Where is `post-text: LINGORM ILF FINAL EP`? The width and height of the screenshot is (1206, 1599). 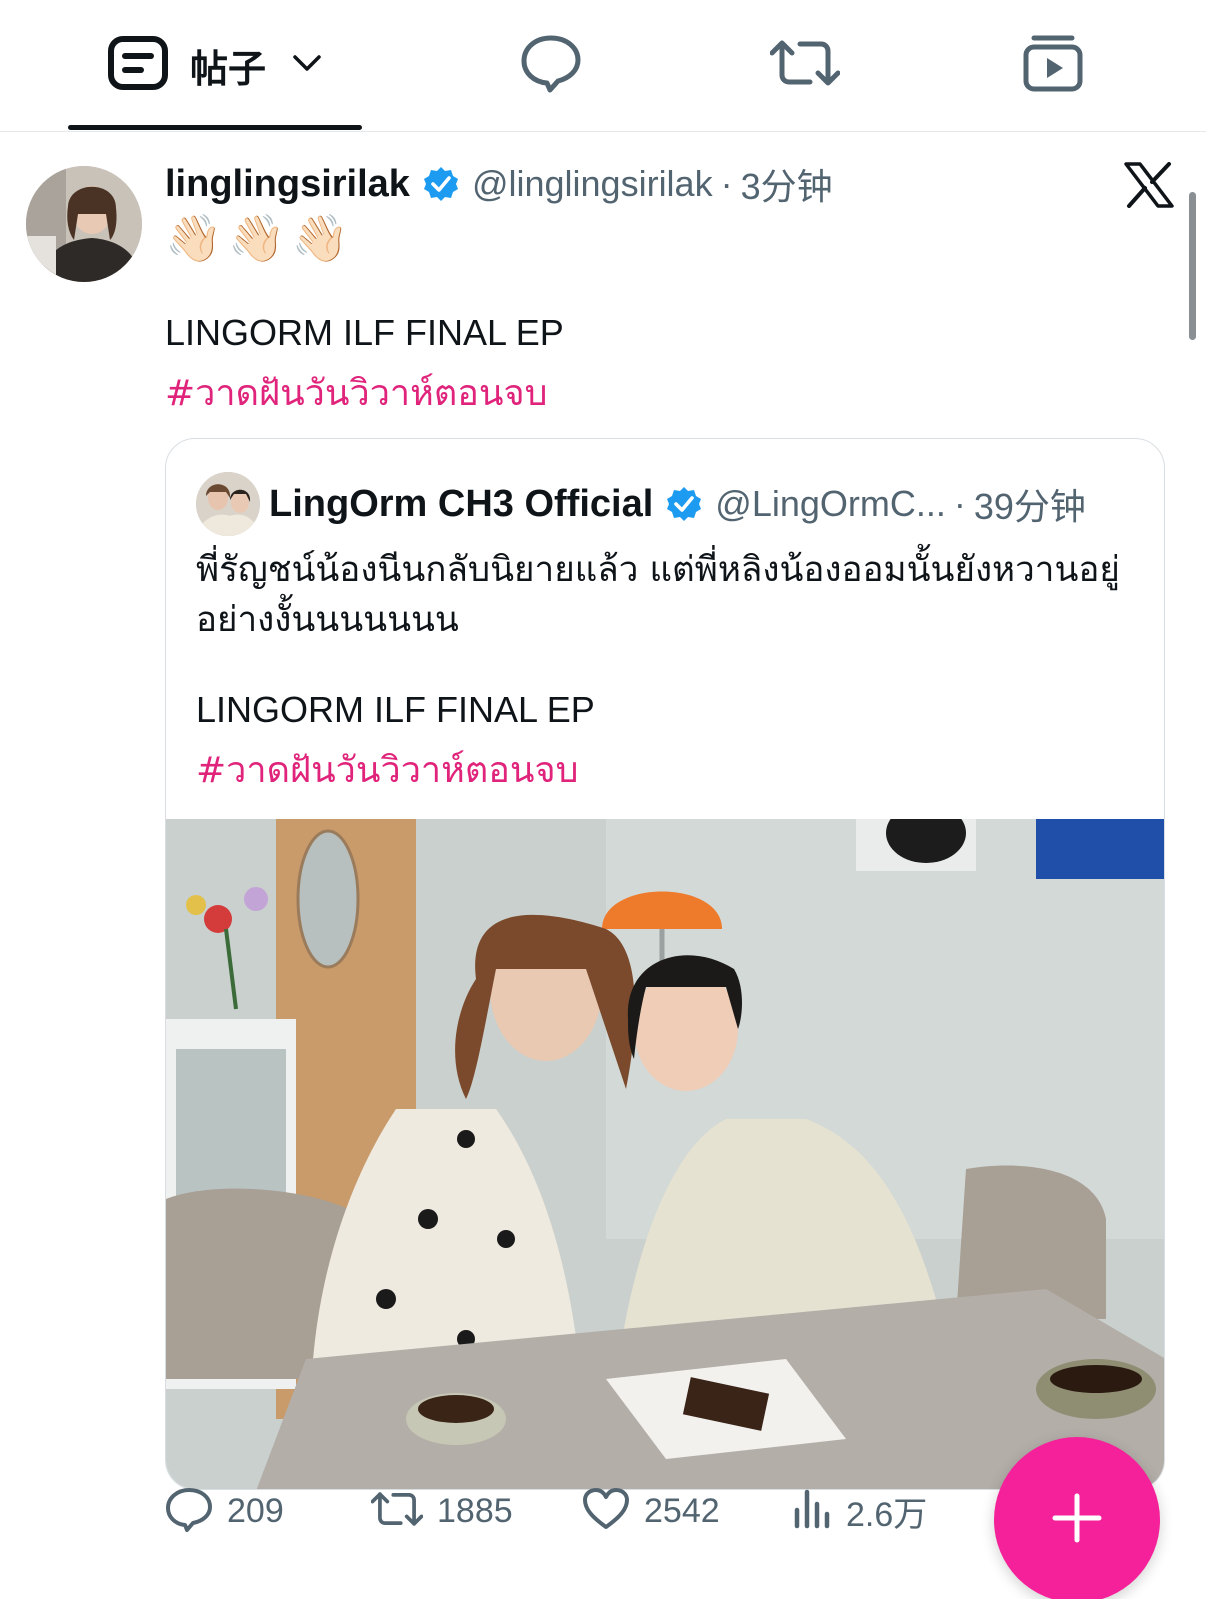 post-text: LINGORM ILF FINAL EP is located at coordinates (364, 332).